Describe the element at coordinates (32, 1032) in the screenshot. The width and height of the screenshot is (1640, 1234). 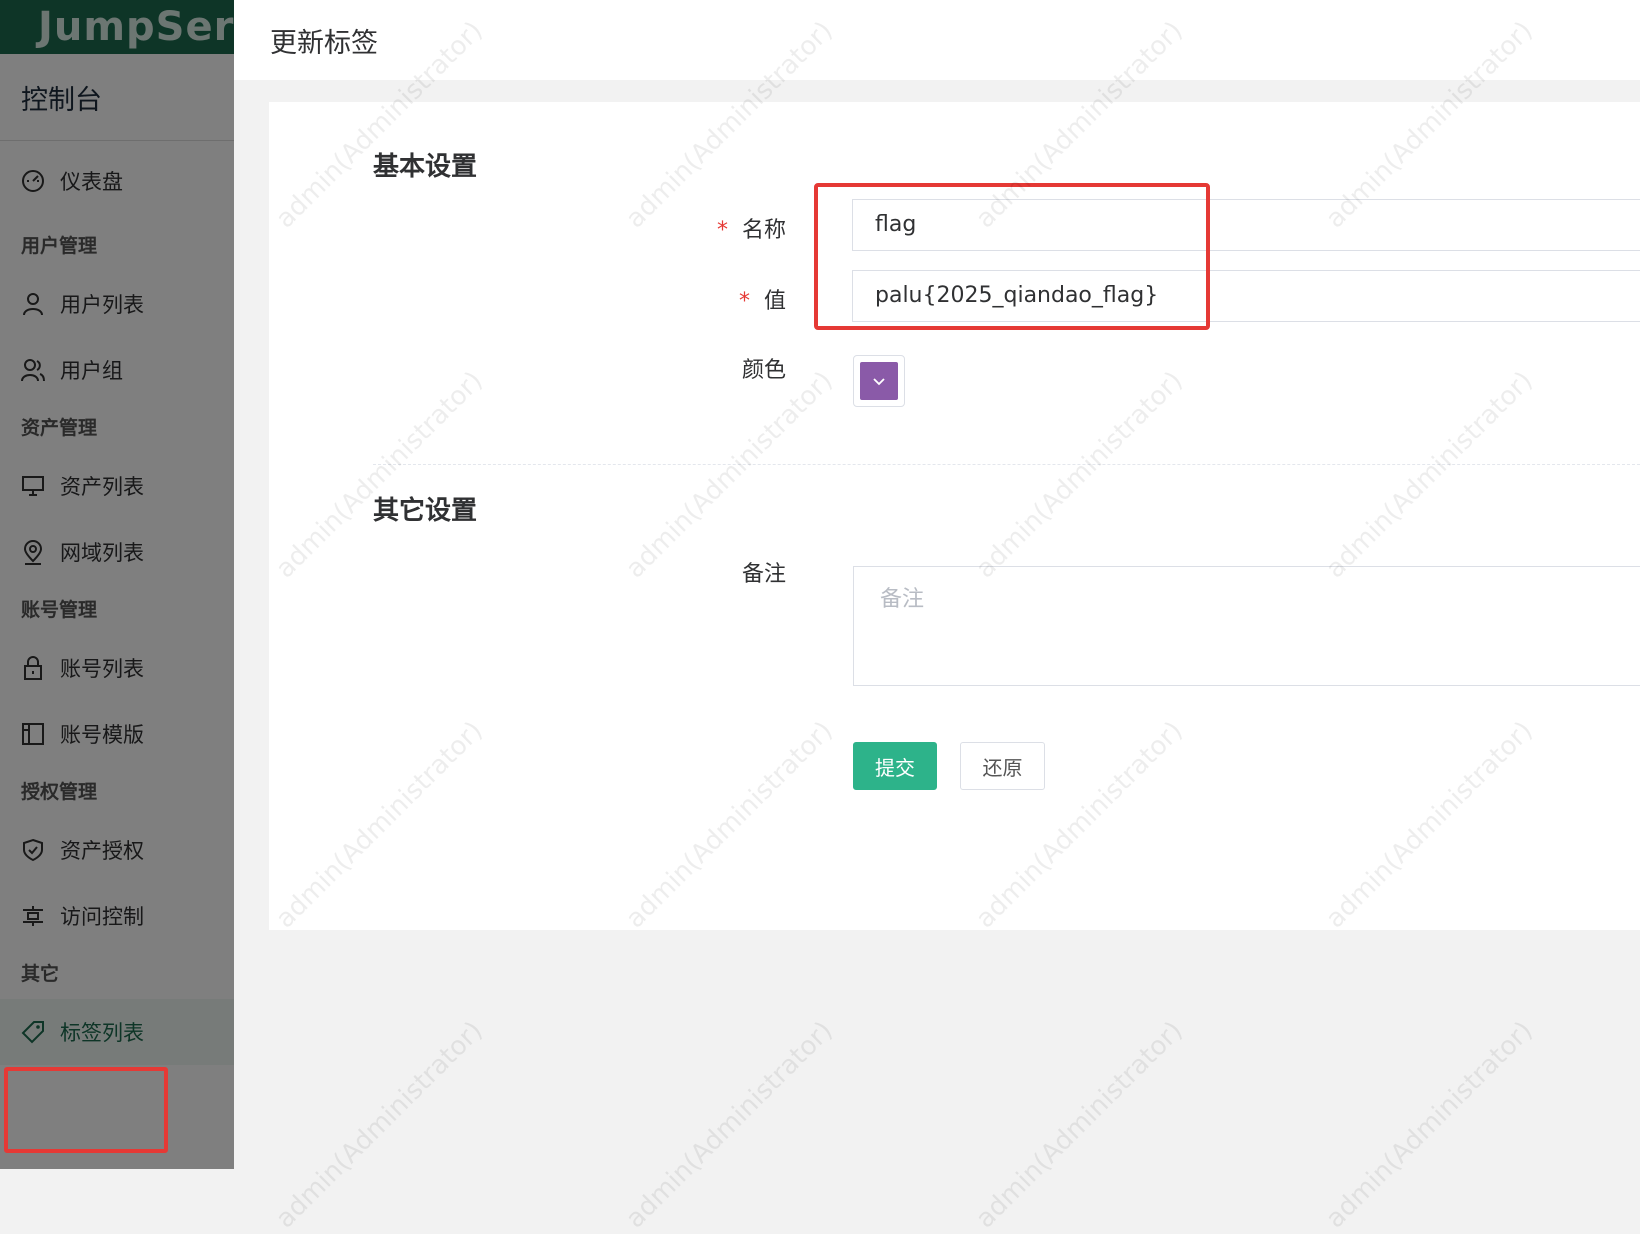
I see `tag-icon` at that location.